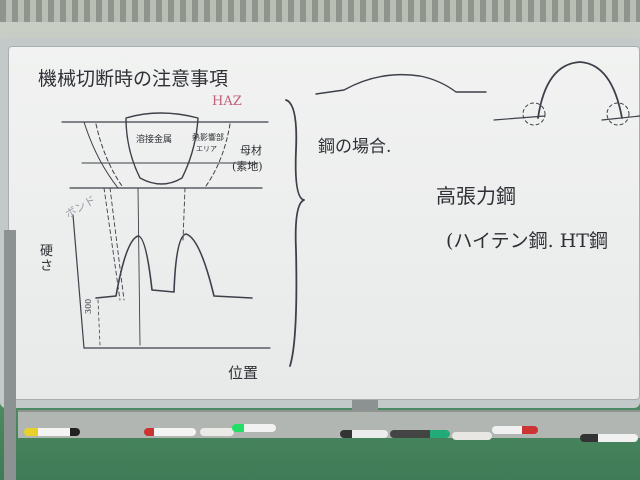 This screenshot has width=640, height=480. What do you see at coordinates (472, 436) in the screenshot?
I see `eraser-marker` at bounding box center [472, 436].